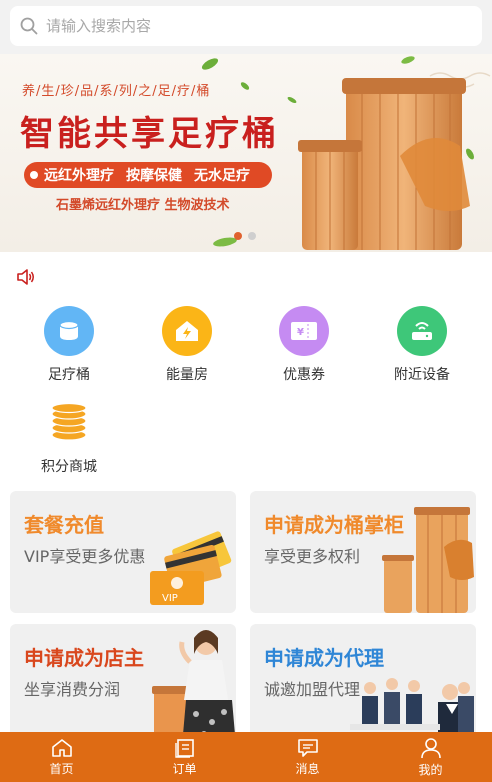 Image resolution: width=492 pixels, height=782 pixels. Describe the element at coordinates (187, 375) in the screenshot. I see `grid-item-label: 能量房` at that location.